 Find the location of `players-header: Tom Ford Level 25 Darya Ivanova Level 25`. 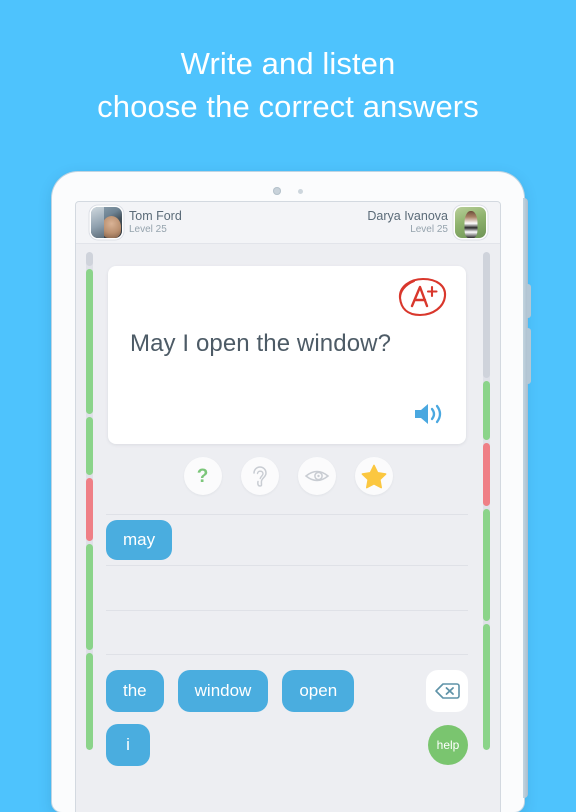

players-header: Tom Ford Level 25 Darya Ivanova Level 25 is located at coordinates (288, 223).